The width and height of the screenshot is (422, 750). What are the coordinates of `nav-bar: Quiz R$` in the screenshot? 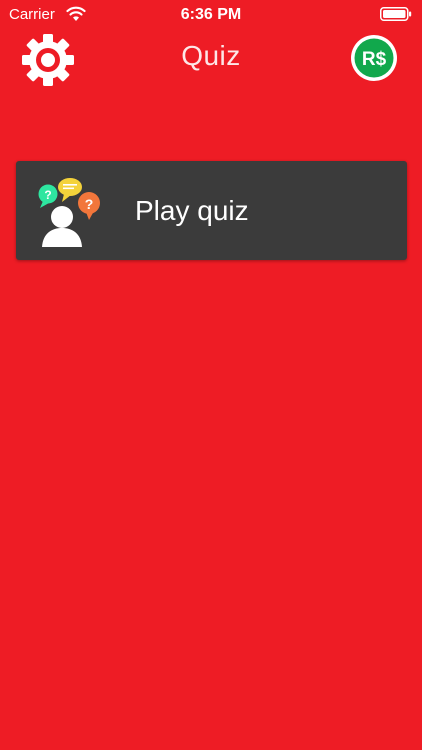 It's located at (211, 58).